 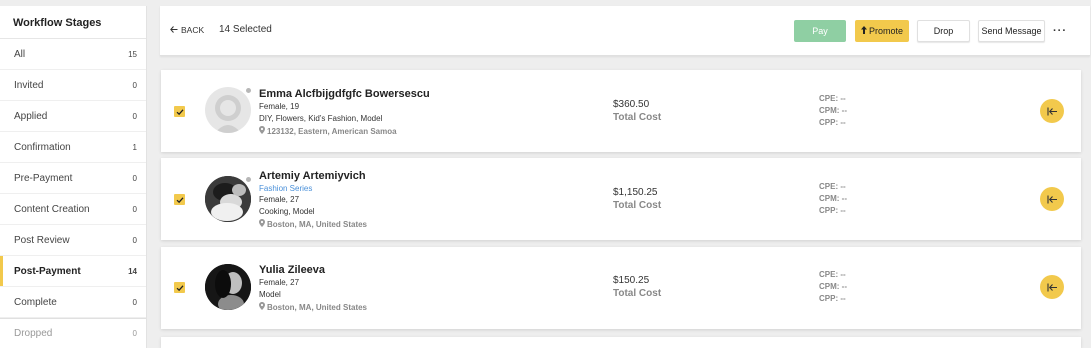 What do you see at coordinates (42, 147) in the screenshot?
I see `stage-label: Confirmation` at bounding box center [42, 147].